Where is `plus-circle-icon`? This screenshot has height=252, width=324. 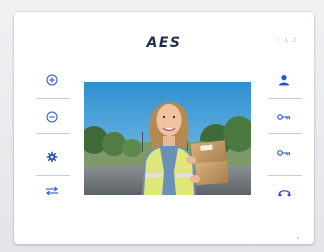
plus-circle-icon is located at coordinates (52, 80).